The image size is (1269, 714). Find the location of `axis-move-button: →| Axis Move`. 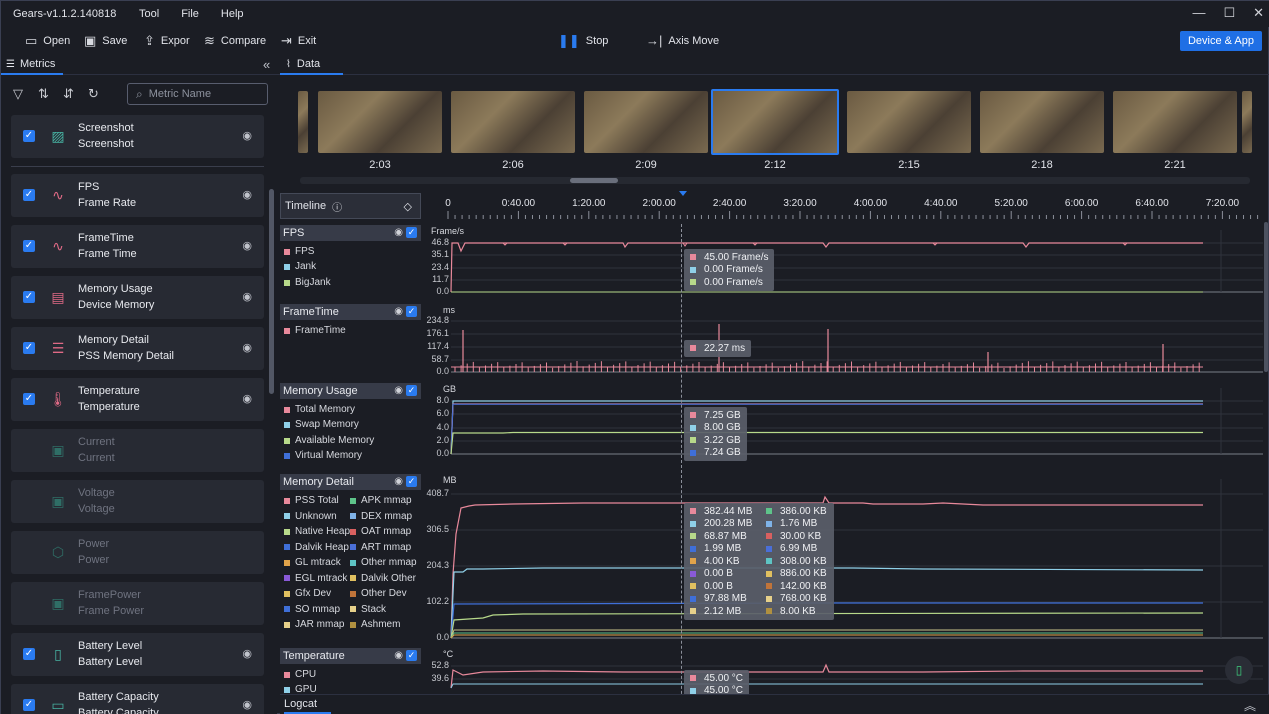

axis-move-button: →| Axis Move is located at coordinates (682, 40).